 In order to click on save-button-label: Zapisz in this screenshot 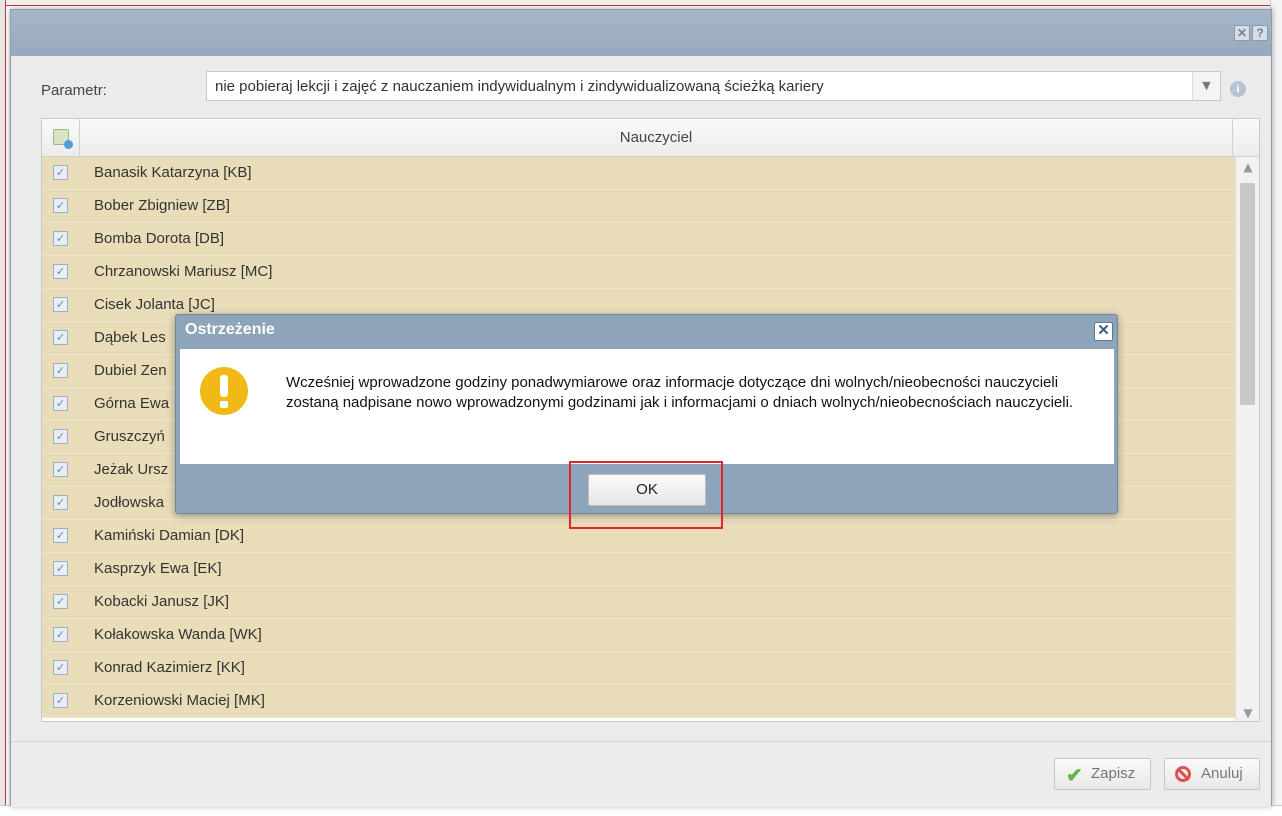, I will do `click(1113, 773)`.